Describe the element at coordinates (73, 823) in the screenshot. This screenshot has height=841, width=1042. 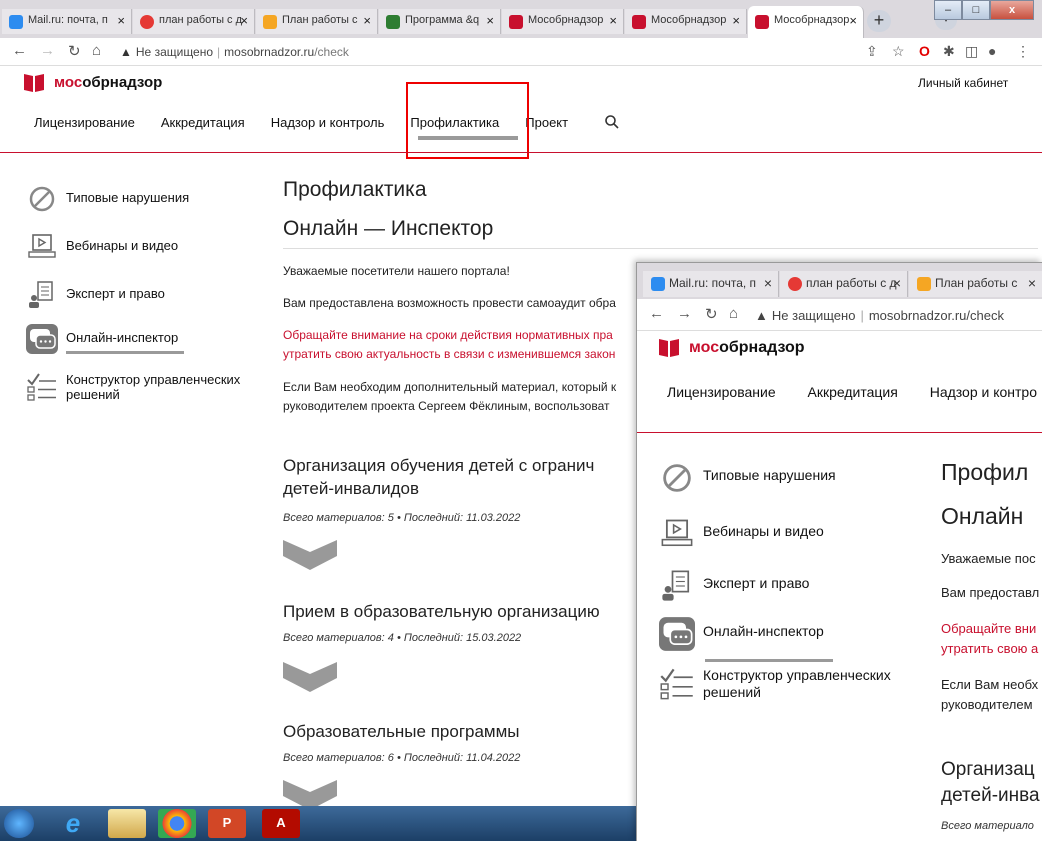
I see `ie-icon: e` at that location.